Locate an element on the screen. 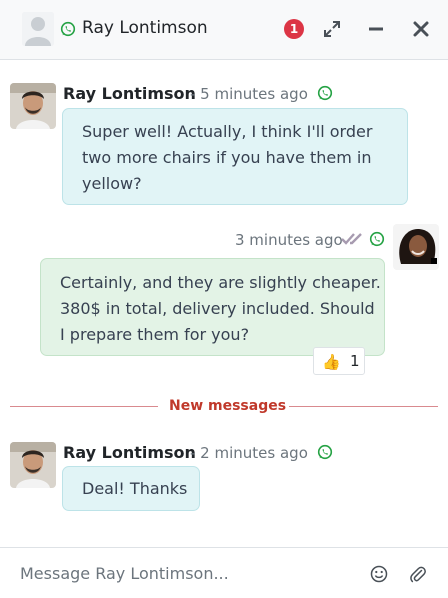 The width and height of the screenshot is (448, 598). close-icon is located at coordinates (421, 29).